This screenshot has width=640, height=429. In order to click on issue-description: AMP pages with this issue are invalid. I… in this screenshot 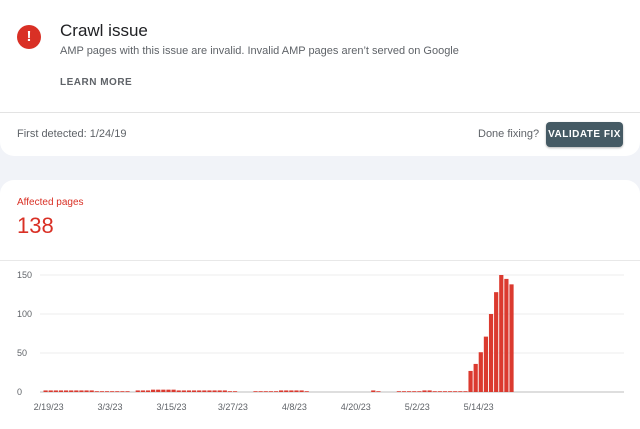, I will do `click(259, 51)`.